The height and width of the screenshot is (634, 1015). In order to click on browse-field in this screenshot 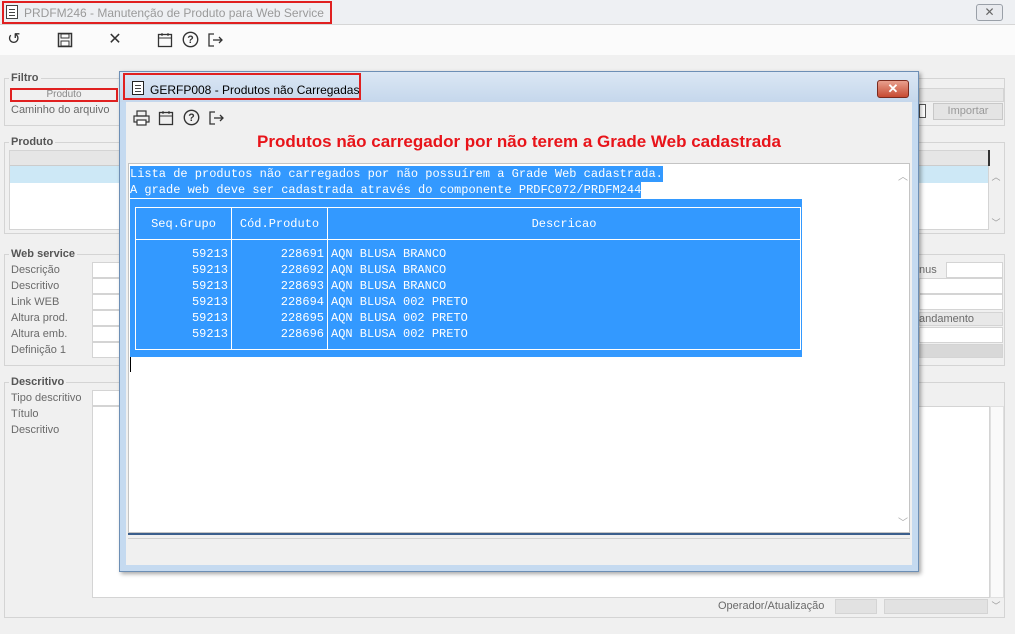, I will do `click(922, 111)`.